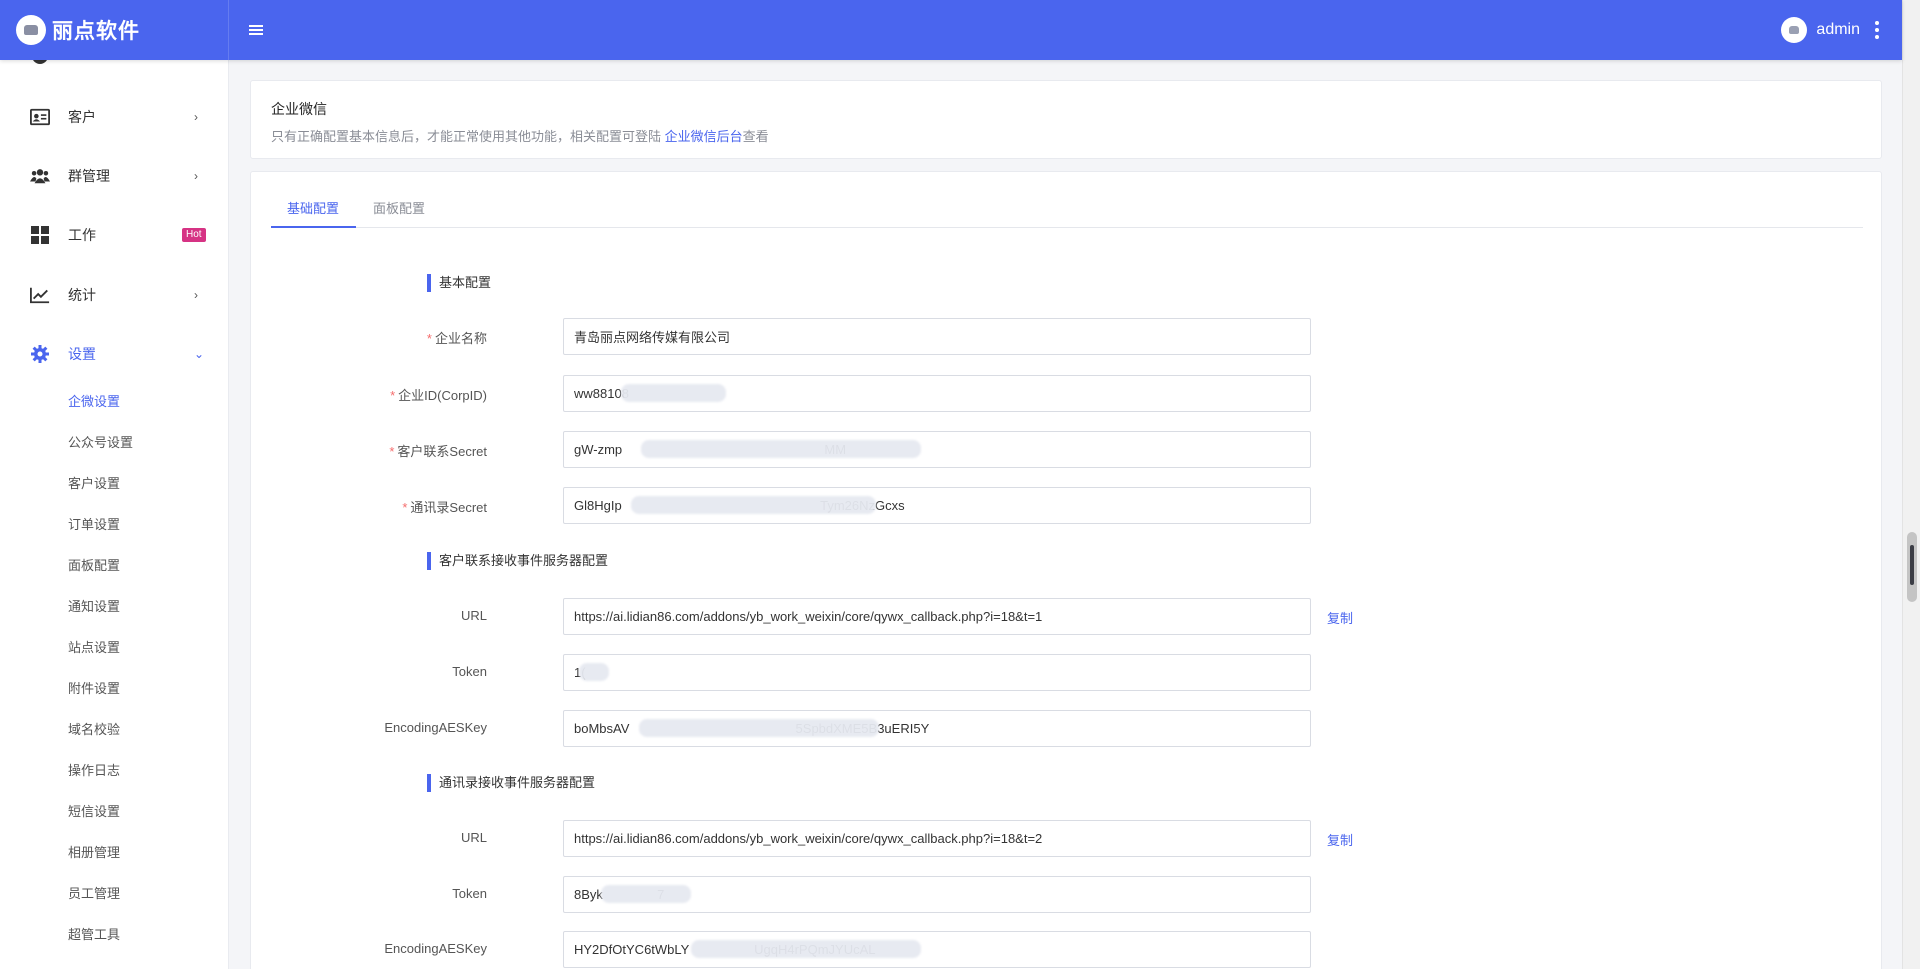 The width and height of the screenshot is (1920, 969). Describe the element at coordinates (1838, 30) in the screenshot. I see `user-name: admin` at that location.